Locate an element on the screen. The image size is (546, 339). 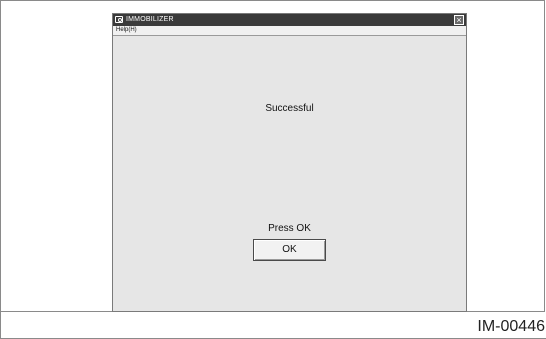
success-message: Successful is located at coordinates (289, 108).